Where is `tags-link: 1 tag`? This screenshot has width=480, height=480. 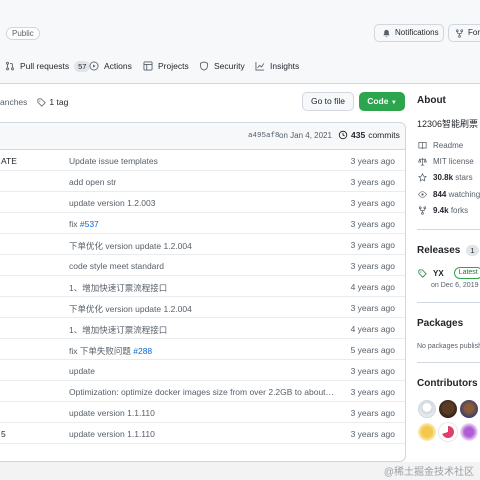
tags-link: 1 tag is located at coordinates (52, 102).